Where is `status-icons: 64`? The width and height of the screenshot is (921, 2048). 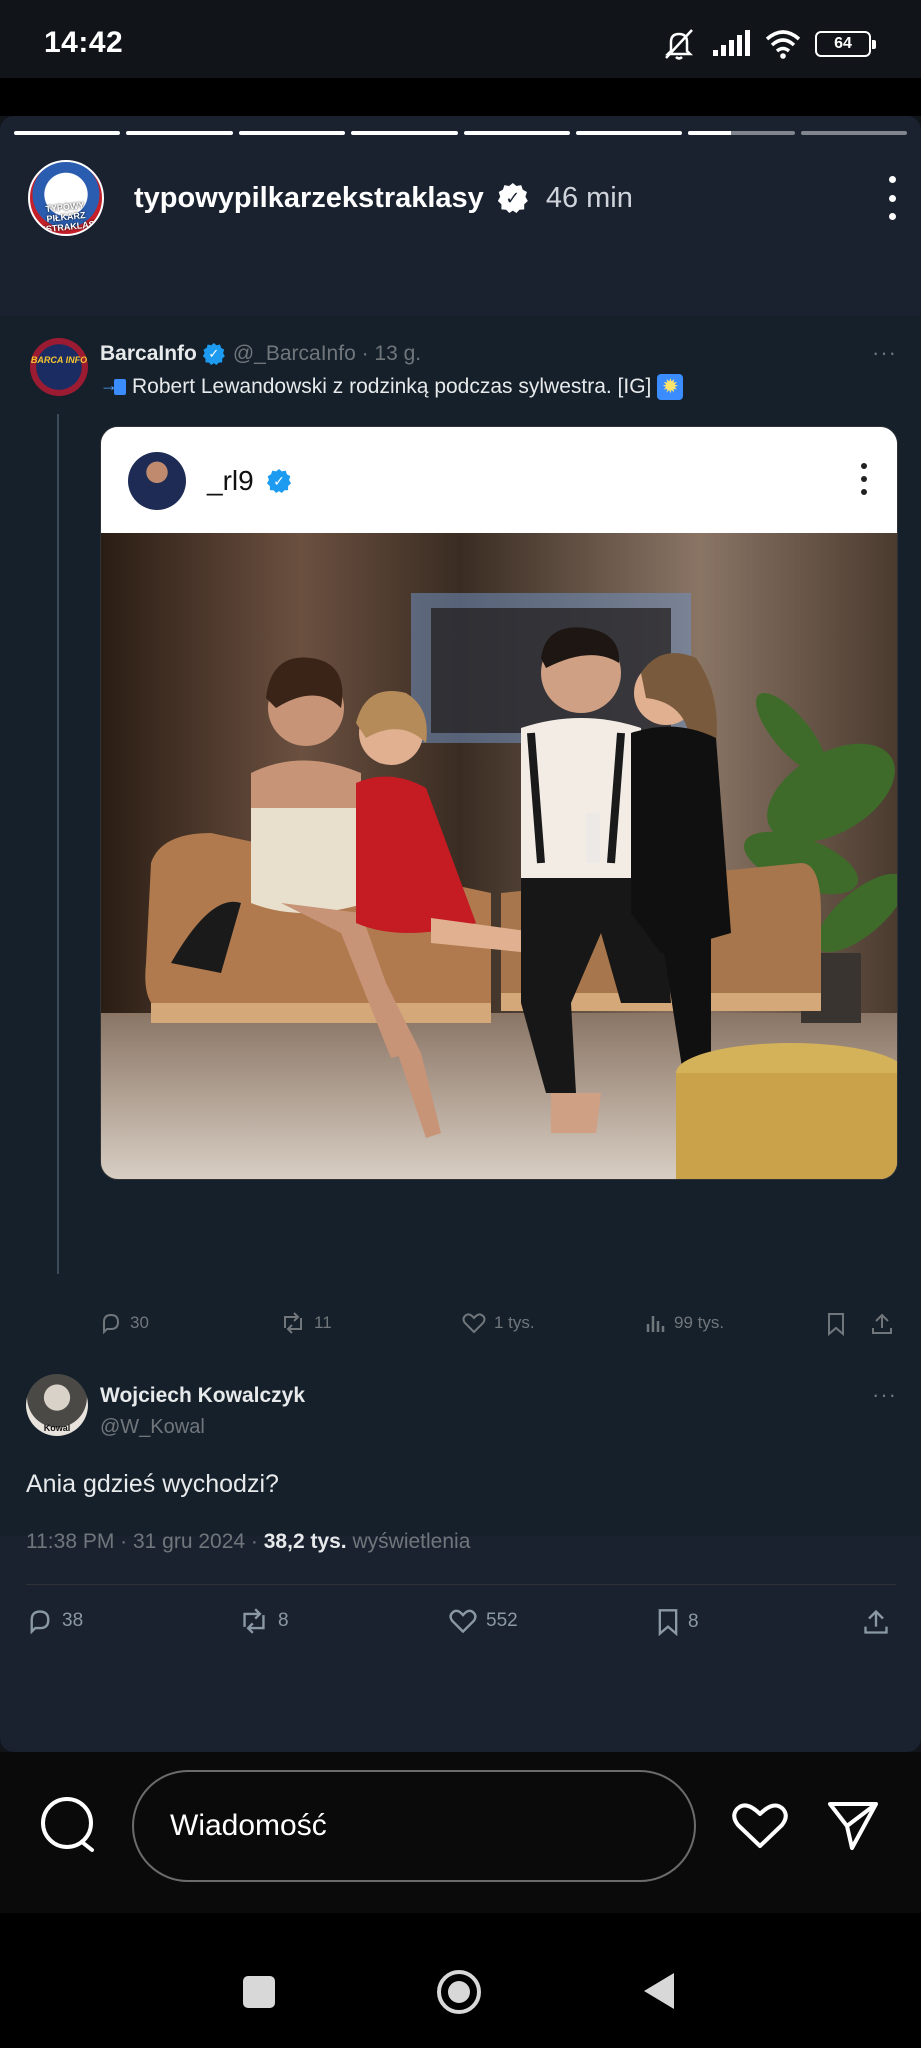 status-icons: 64 is located at coordinates (768, 44).